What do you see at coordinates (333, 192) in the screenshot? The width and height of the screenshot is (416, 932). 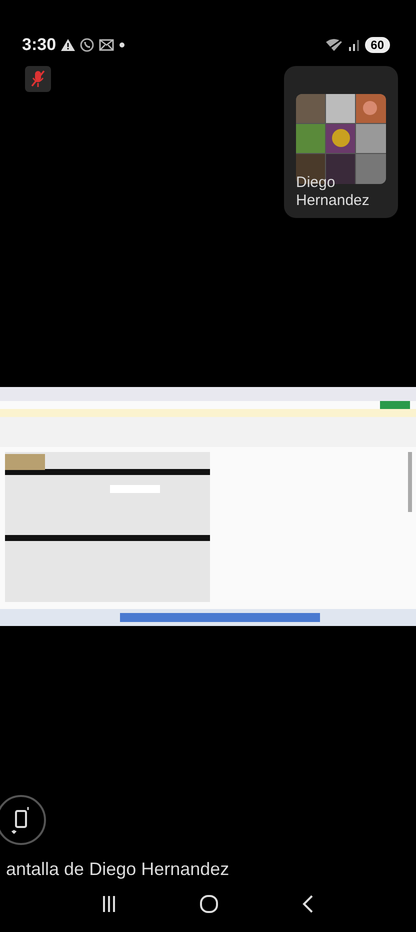 I see `participant-name: Diego Hernandez` at bounding box center [333, 192].